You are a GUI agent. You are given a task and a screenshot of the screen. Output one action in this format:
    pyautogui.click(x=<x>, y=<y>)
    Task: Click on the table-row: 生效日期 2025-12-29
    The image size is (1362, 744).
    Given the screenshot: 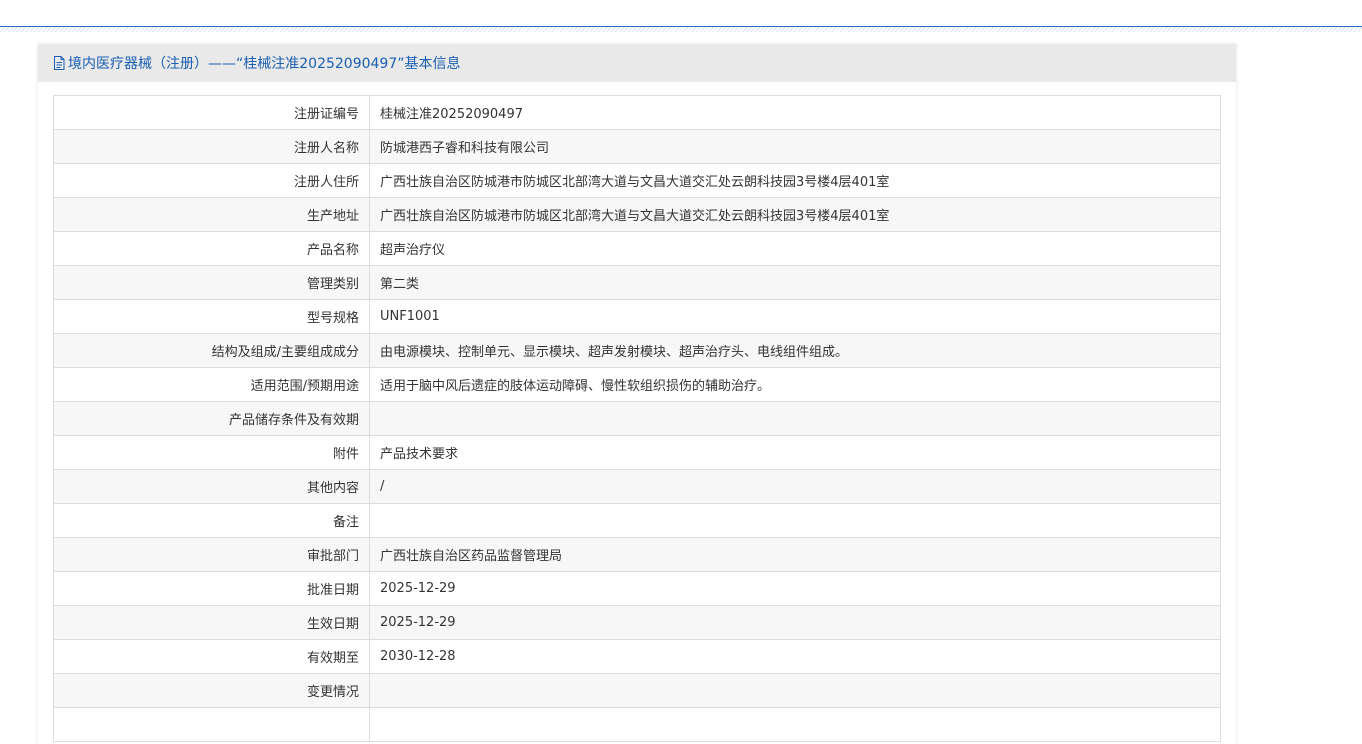 What is the action you would take?
    pyautogui.click(x=637, y=622)
    